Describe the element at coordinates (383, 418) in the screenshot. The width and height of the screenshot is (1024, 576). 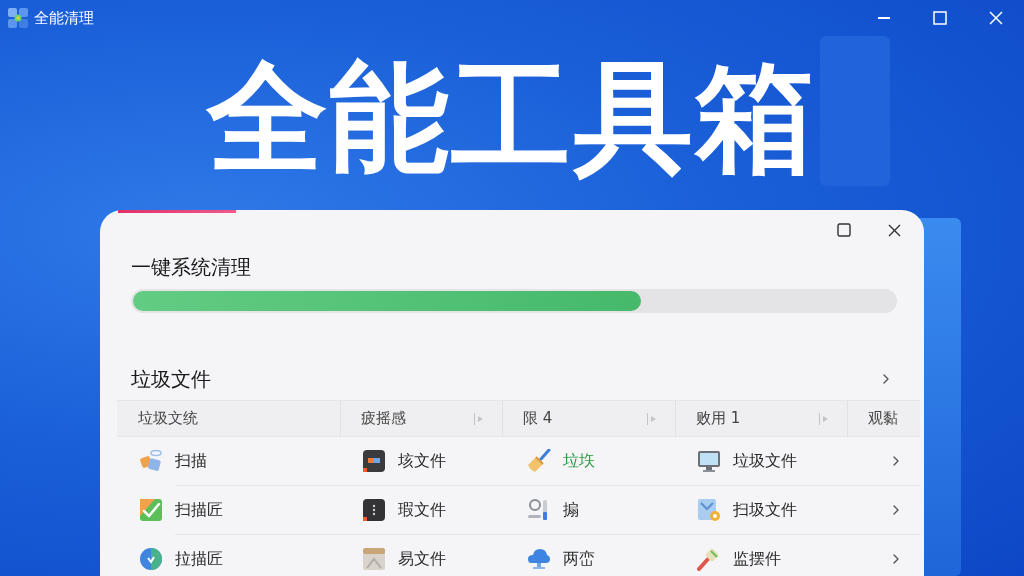
I see `column-header: 疲摇感` at that location.